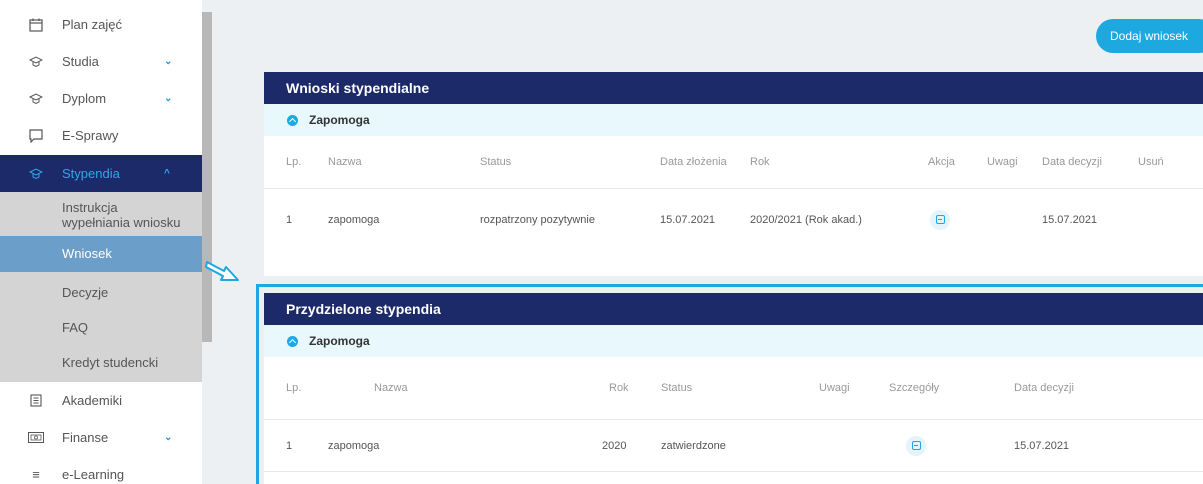 The height and width of the screenshot is (484, 1203). I want to click on cell-year: 2020/2021 (Rok akad.), so click(806, 219).